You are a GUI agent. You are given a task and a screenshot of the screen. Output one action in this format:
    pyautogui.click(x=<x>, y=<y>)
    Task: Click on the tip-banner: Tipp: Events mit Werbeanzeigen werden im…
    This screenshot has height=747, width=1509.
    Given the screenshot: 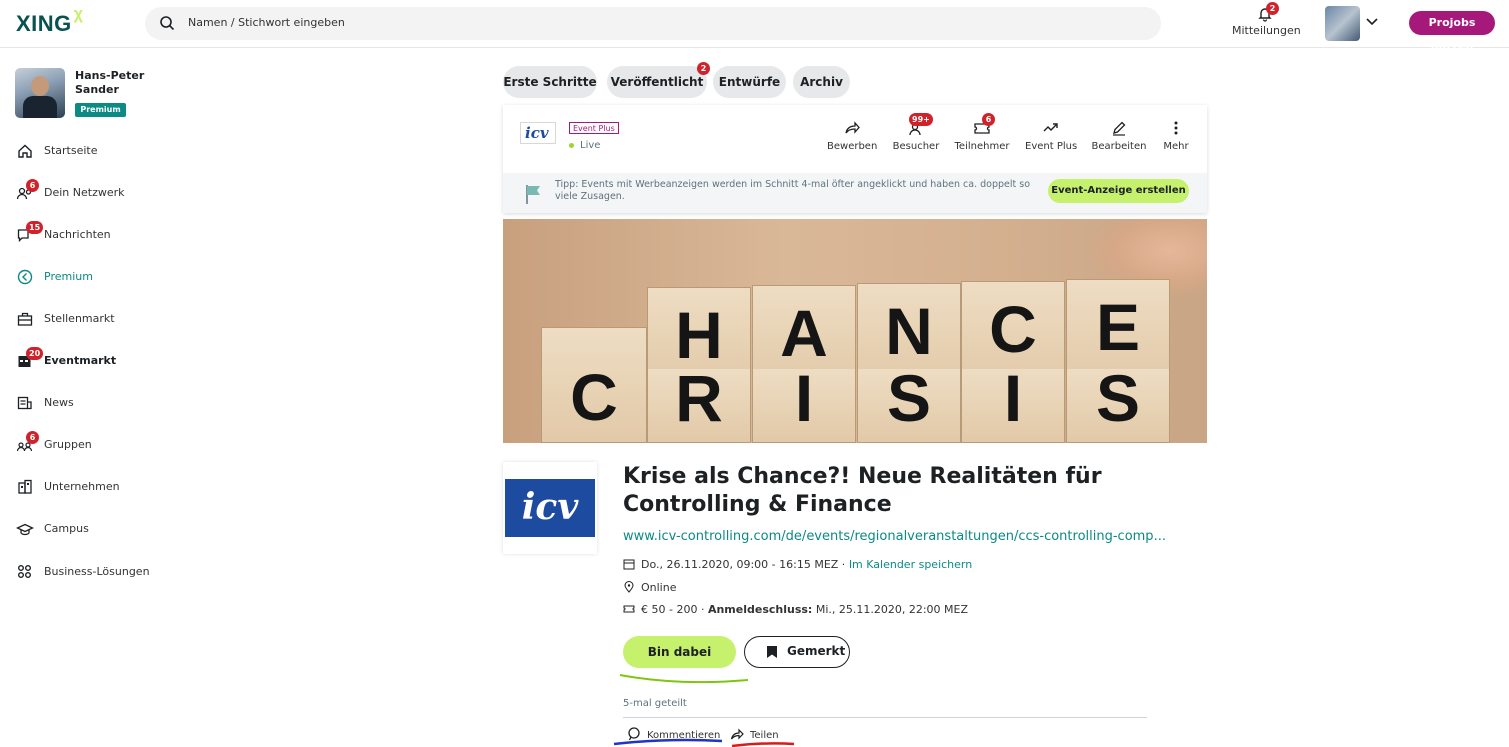 What is the action you would take?
    pyautogui.click(x=855, y=193)
    